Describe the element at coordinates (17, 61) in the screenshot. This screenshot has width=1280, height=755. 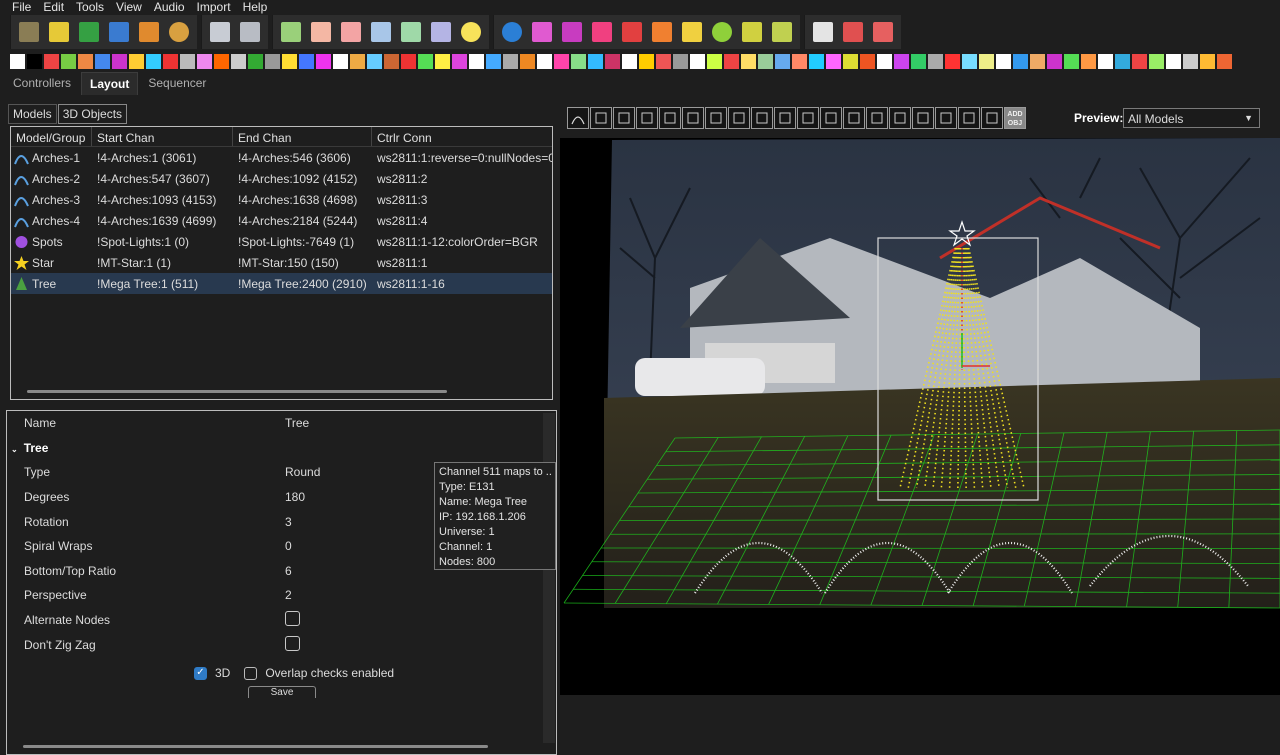
I see `effect-1-icon` at that location.